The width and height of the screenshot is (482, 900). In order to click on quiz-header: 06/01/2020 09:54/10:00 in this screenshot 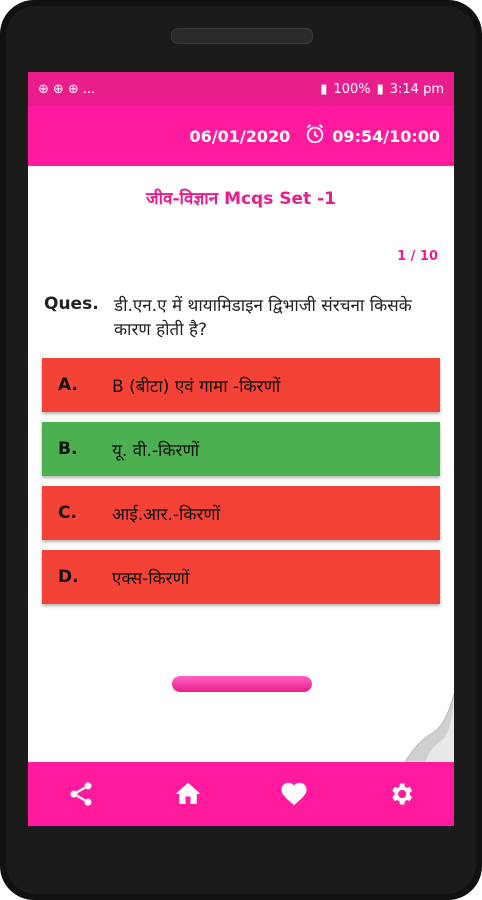, I will do `click(241, 136)`.